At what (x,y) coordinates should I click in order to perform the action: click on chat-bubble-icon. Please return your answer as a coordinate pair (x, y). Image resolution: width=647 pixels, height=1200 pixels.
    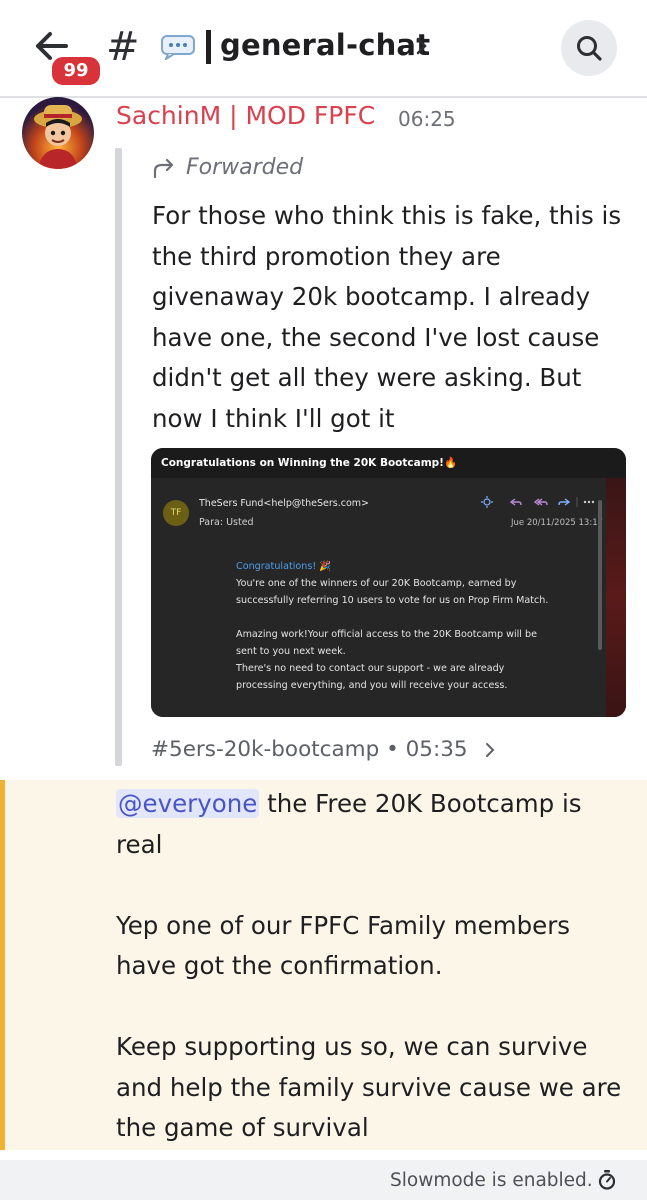
    Looking at the image, I should click on (178, 47).